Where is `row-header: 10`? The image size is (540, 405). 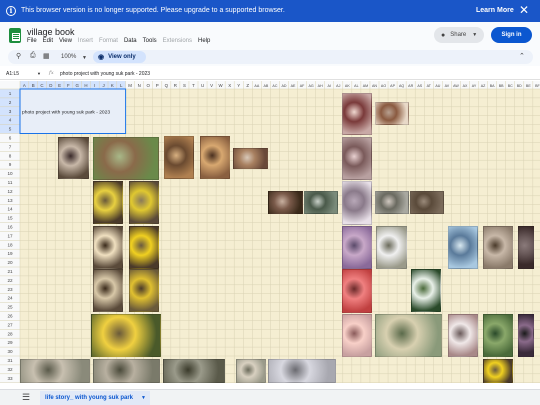 row-header: 10 is located at coordinates (10, 173).